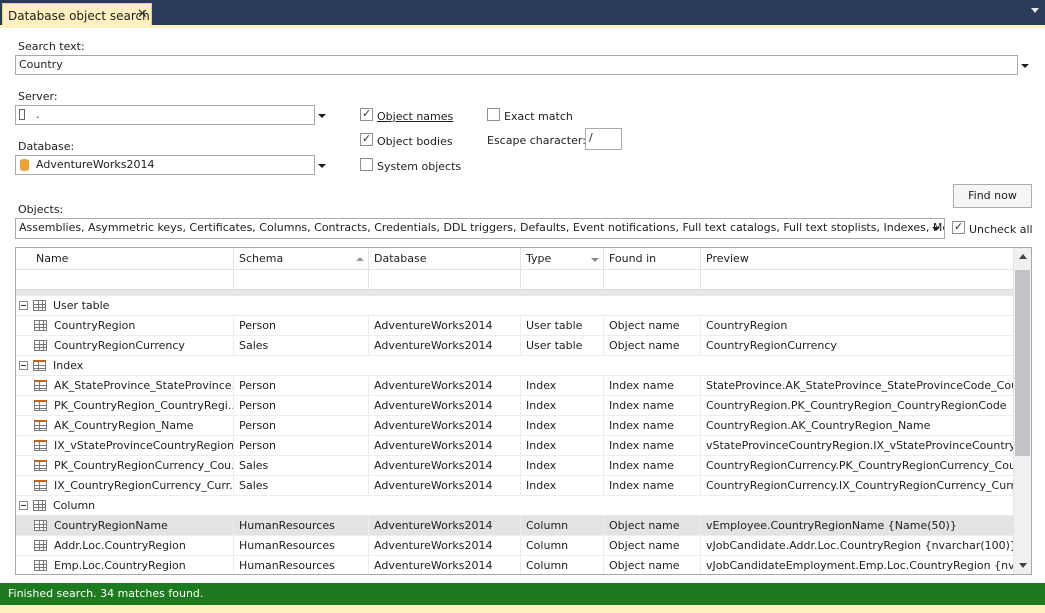 This screenshot has width=1045, height=613. Describe the element at coordinates (493, 114) in the screenshot. I see `exact-match-checkbox` at that location.